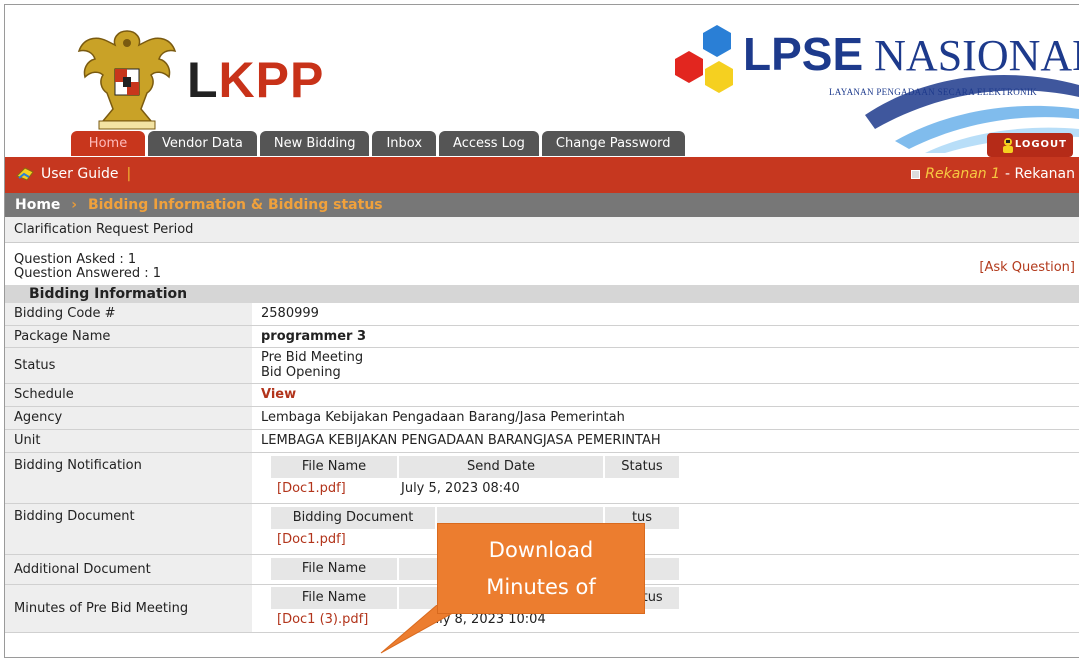 This screenshot has width=1080, height=659. I want to click on status-line: Bid Opening, so click(301, 372).